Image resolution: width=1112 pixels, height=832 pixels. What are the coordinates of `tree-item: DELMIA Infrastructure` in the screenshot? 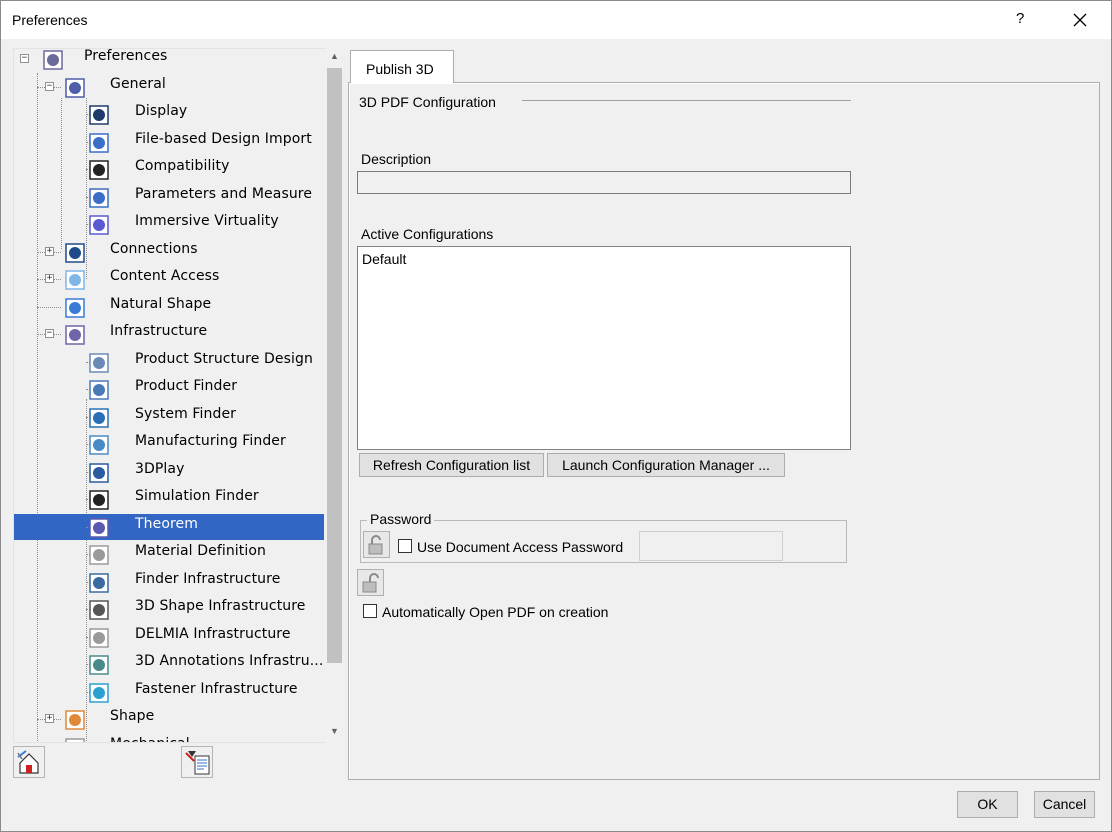 It's located at (170, 637).